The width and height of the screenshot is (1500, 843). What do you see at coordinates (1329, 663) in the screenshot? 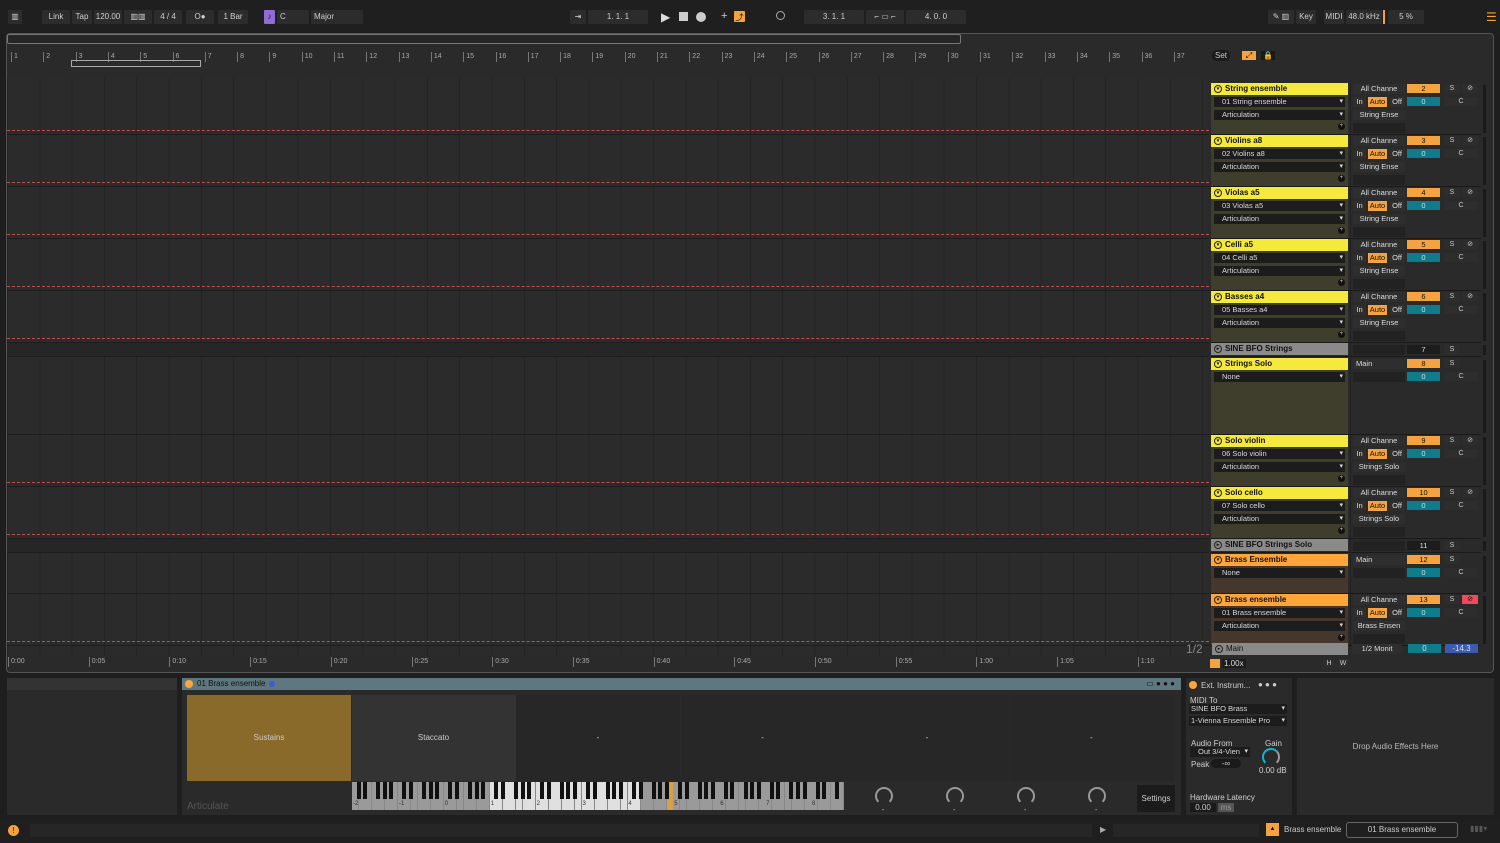
I see `height-toggle: H` at bounding box center [1329, 663].